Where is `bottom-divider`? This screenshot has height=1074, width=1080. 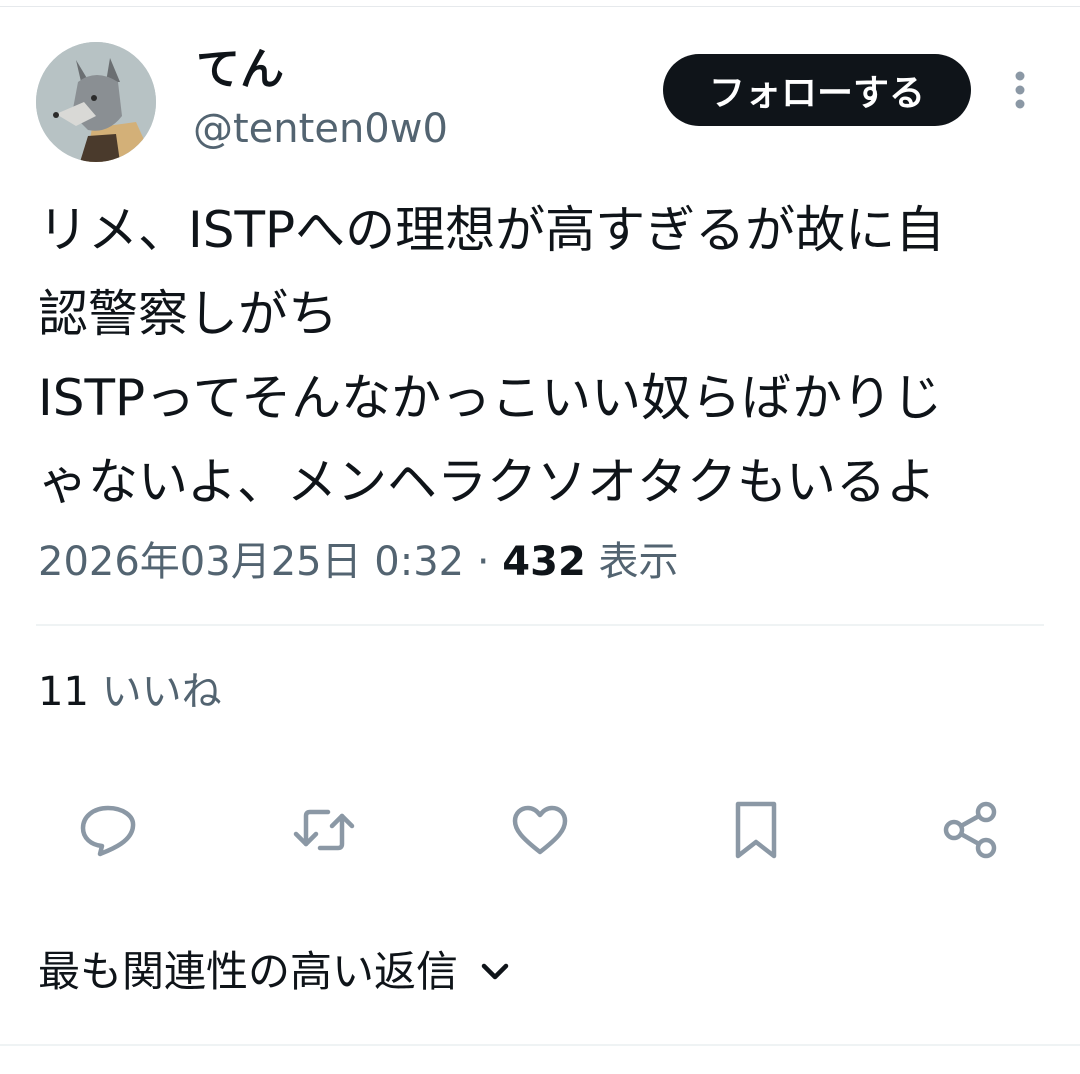
bottom-divider is located at coordinates (540, 1045).